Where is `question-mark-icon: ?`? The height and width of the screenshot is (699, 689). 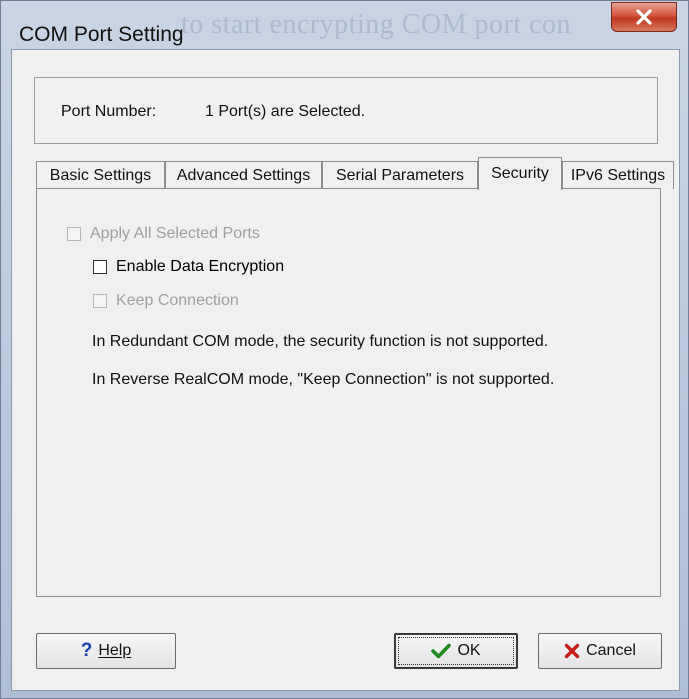
question-mark-icon: ? is located at coordinates (86, 650).